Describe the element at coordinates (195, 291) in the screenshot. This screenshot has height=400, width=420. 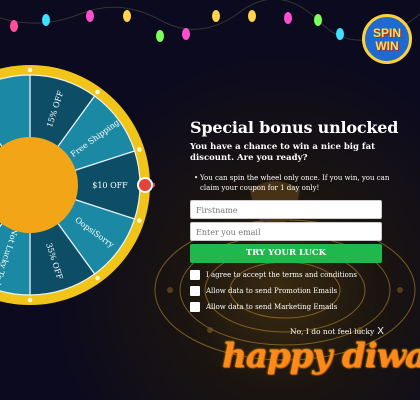
I see `promotion-checkbox` at that location.